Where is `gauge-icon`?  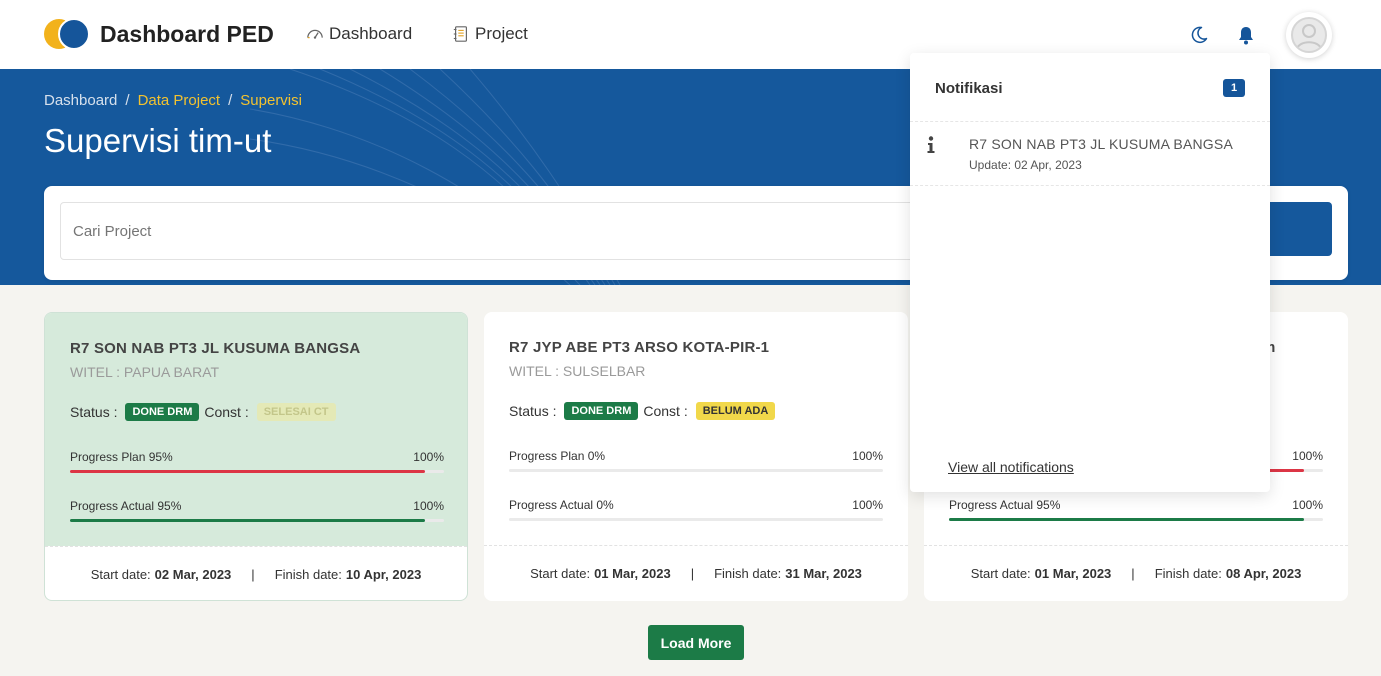
gauge-icon is located at coordinates (315, 34).